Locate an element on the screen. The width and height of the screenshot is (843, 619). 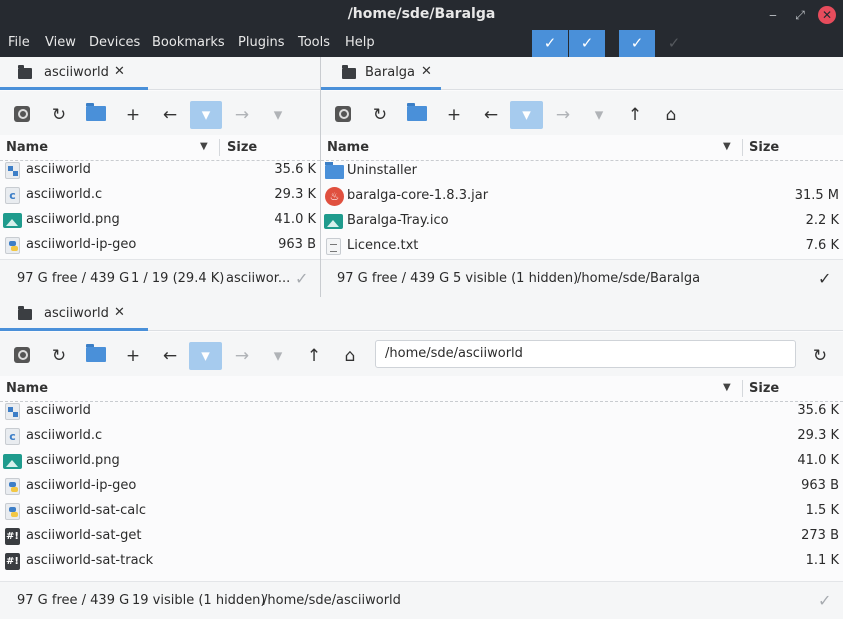
close-icon: ✕ is located at coordinates (827, 15).